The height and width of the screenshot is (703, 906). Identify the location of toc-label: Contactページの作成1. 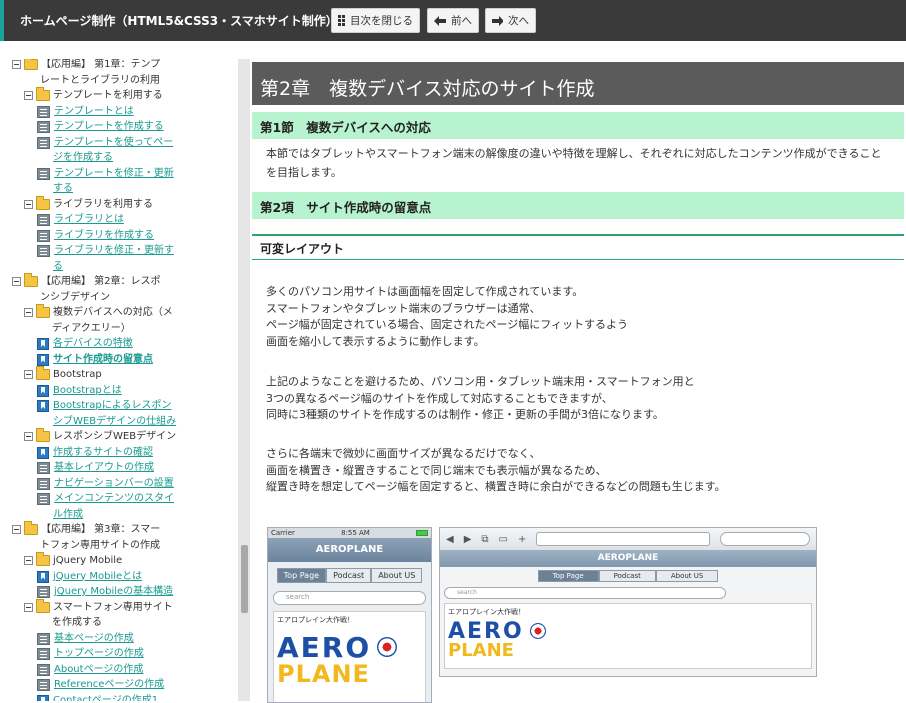
(106, 698).